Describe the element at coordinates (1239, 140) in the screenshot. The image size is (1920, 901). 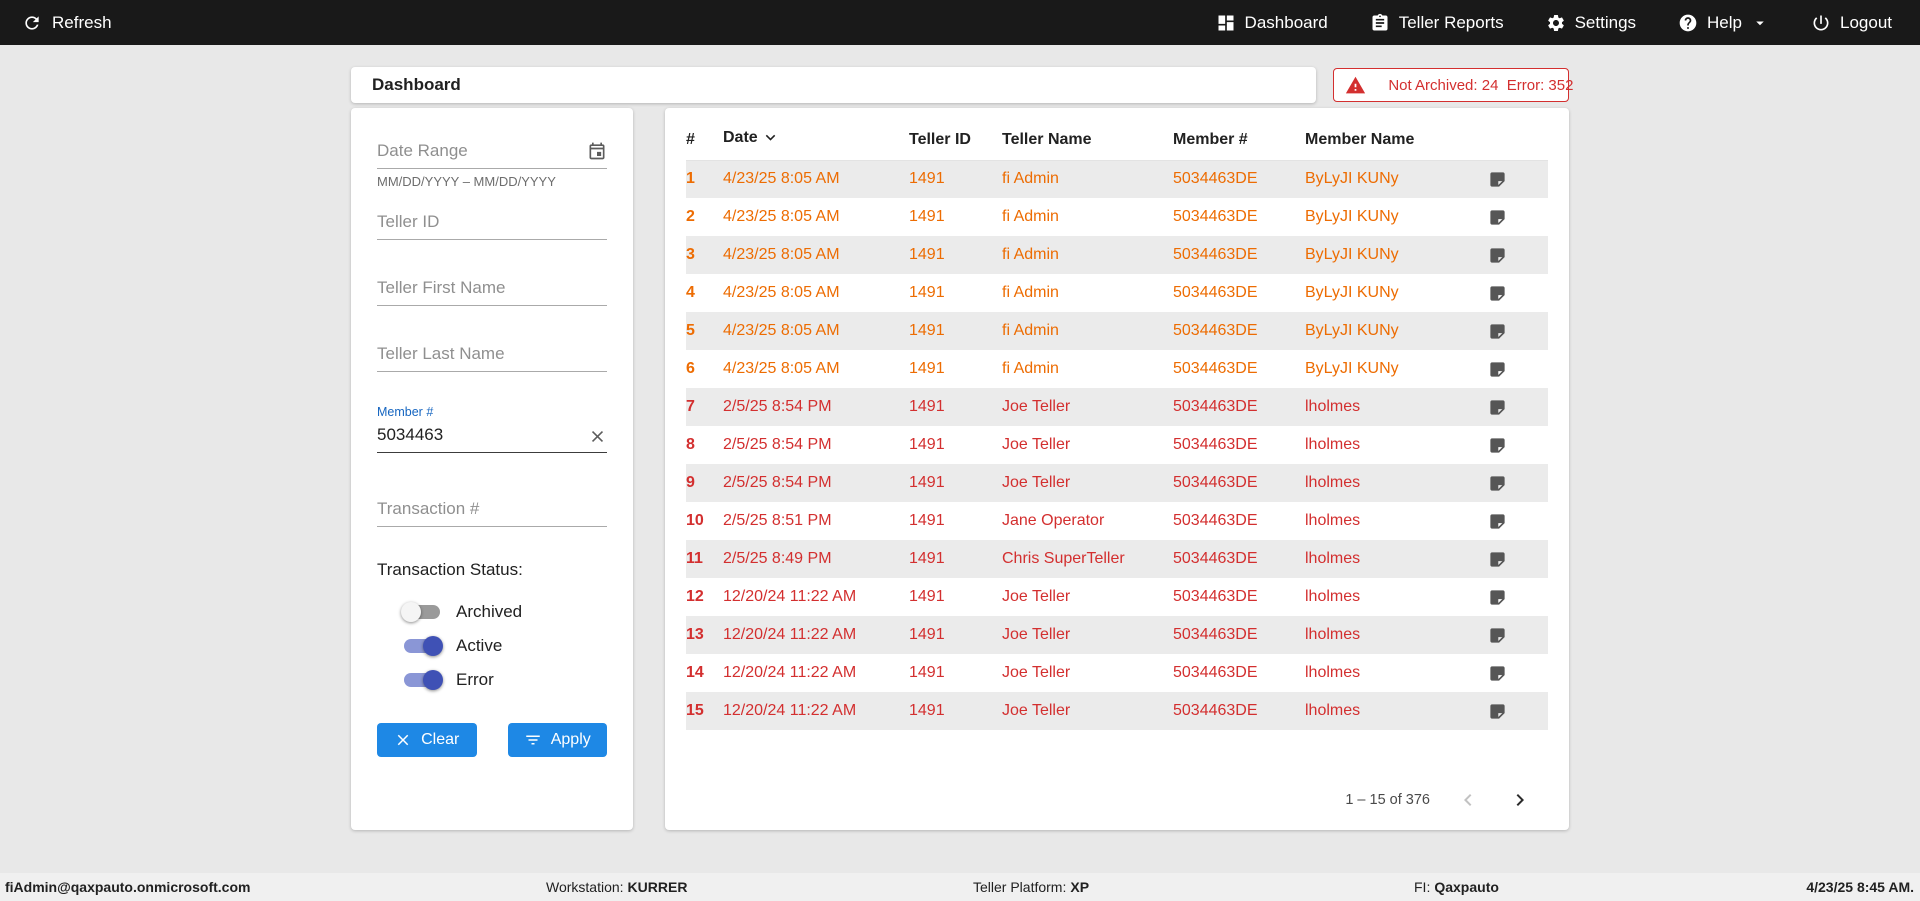
I see `col-header-member: Member #` at that location.